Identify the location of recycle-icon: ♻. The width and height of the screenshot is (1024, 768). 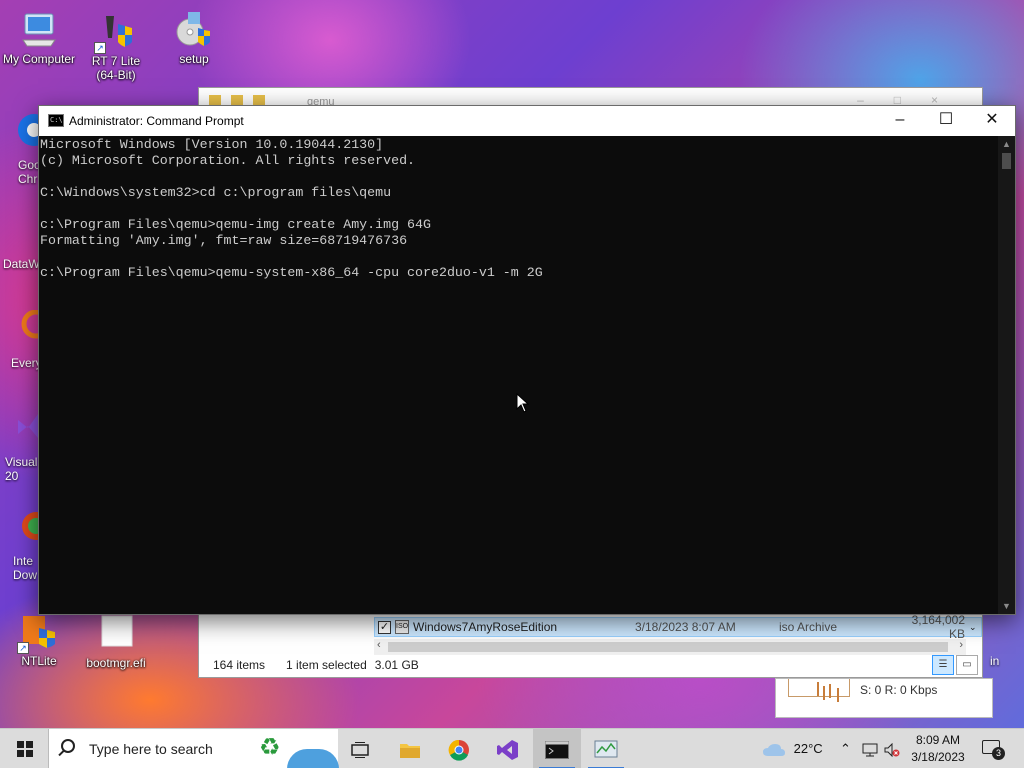
(270, 747).